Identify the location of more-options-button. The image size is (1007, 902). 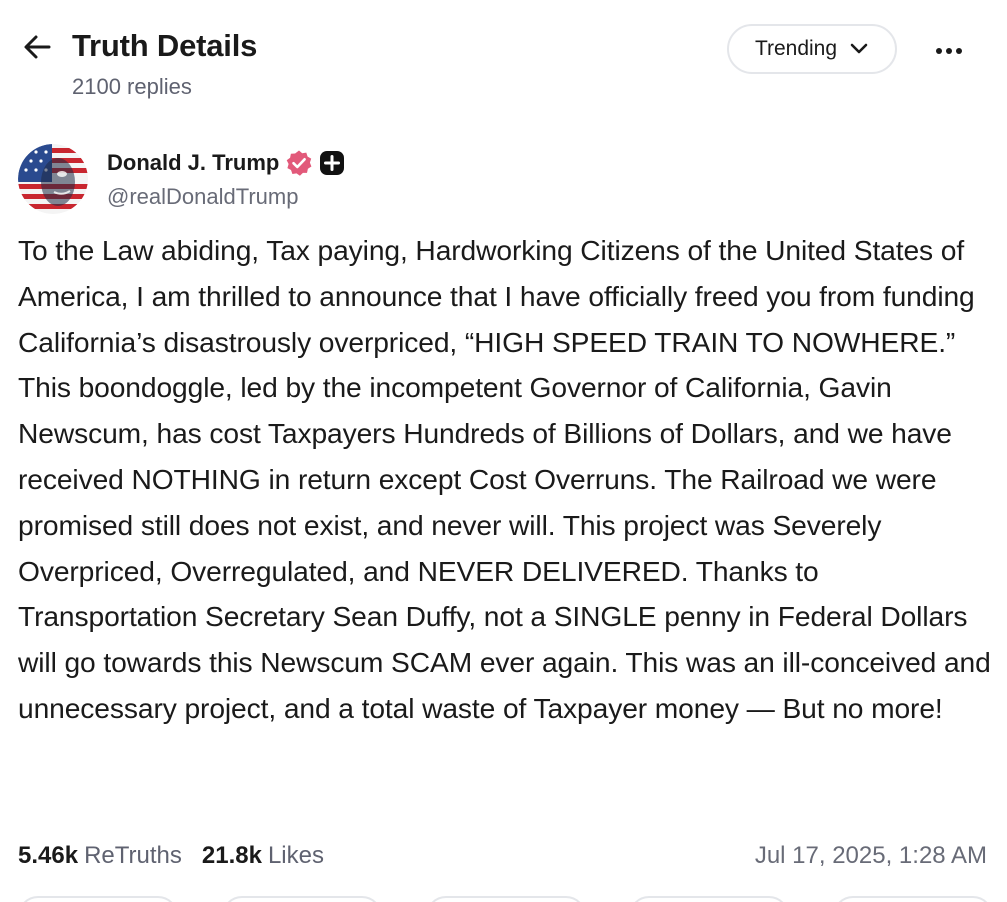
(949, 51).